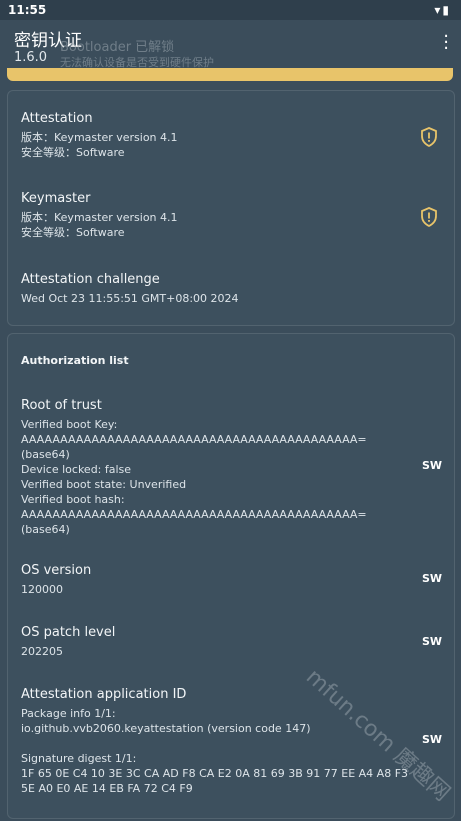  I want to click on item-line: Wed Oct 23 11:55:51 GMT+08:00 2024, so click(130, 298).